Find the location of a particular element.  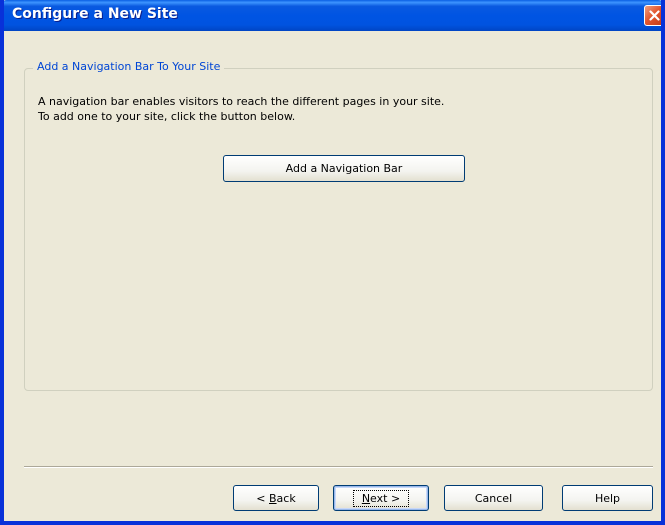

close-icon is located at coordinates (654, 15).